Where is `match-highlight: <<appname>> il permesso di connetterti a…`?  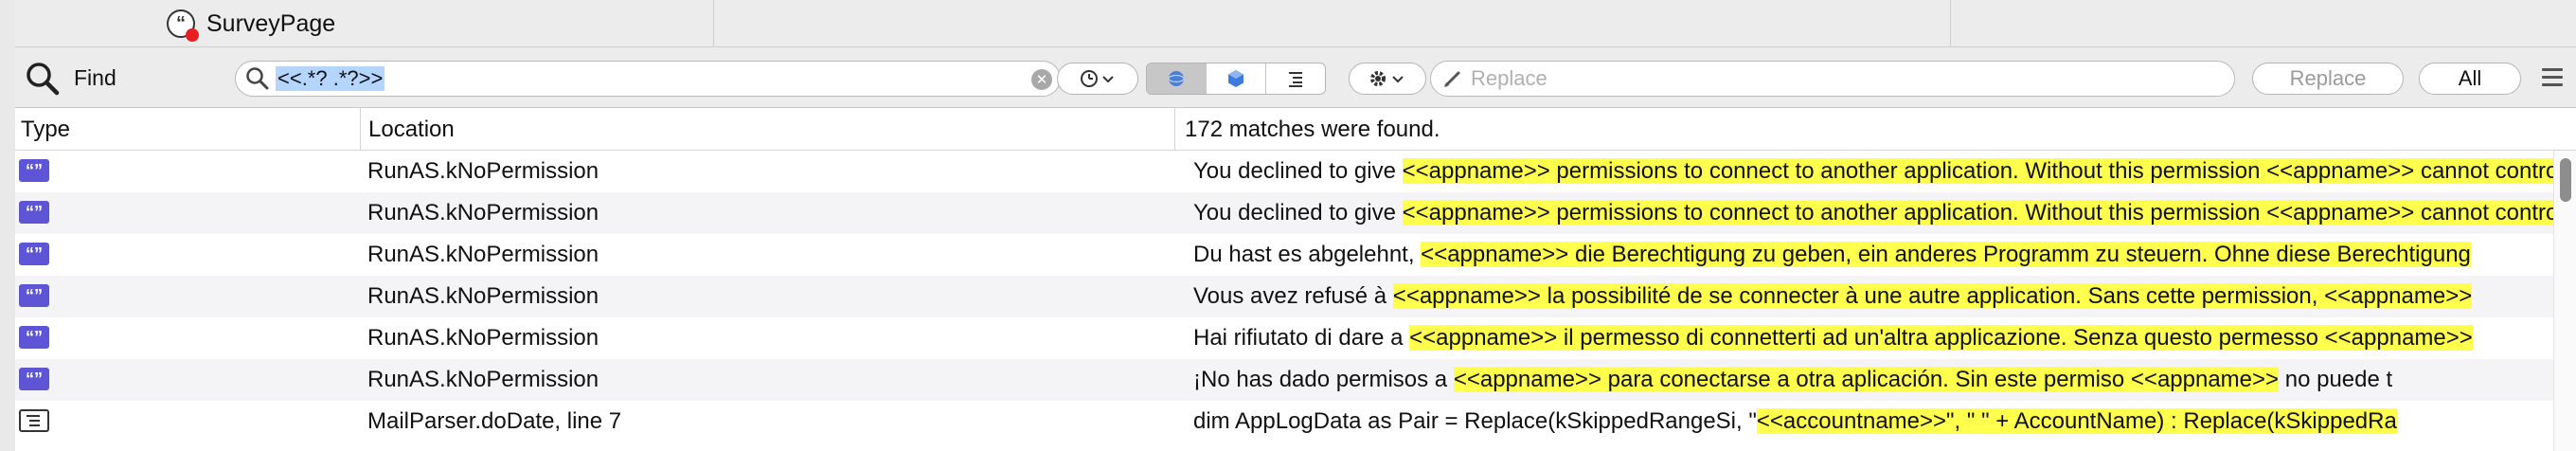
match-highlight: <<appname>> il permesso di connetterti a… is located at coordinates (1941, 338).